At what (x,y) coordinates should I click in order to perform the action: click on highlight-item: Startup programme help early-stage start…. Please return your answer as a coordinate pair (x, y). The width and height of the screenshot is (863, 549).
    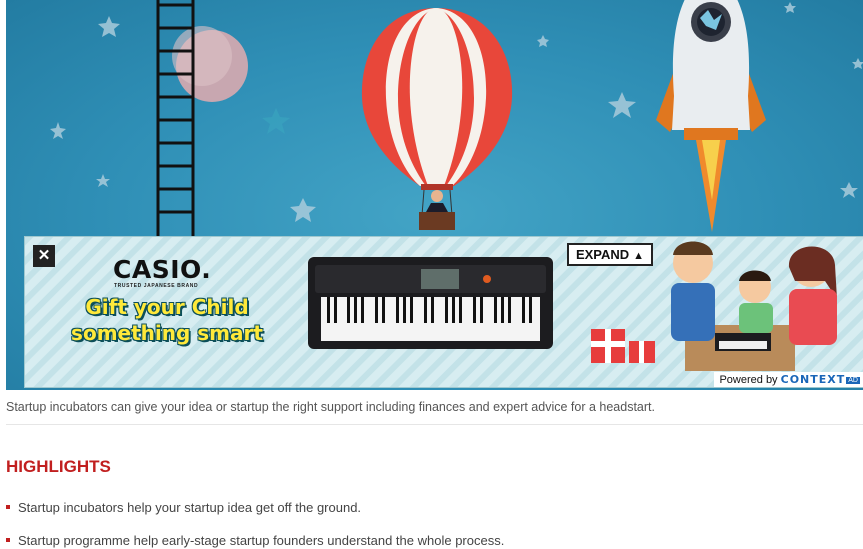
    Looking at the image, I should click on (255, 541).